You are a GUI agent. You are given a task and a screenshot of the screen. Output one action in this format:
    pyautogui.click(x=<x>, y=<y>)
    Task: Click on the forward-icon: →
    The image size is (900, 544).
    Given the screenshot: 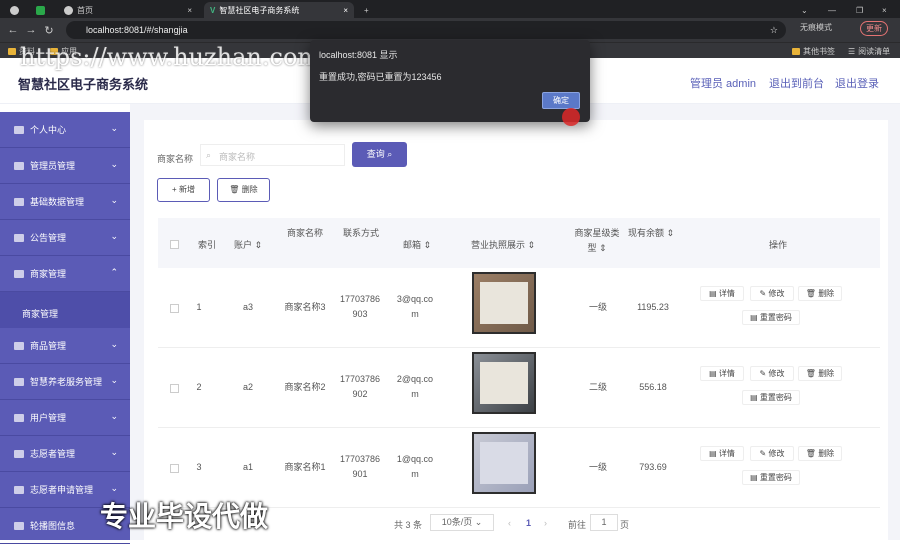 What is the action you would take?
    pyautogui.click(x=31, y=30)
    